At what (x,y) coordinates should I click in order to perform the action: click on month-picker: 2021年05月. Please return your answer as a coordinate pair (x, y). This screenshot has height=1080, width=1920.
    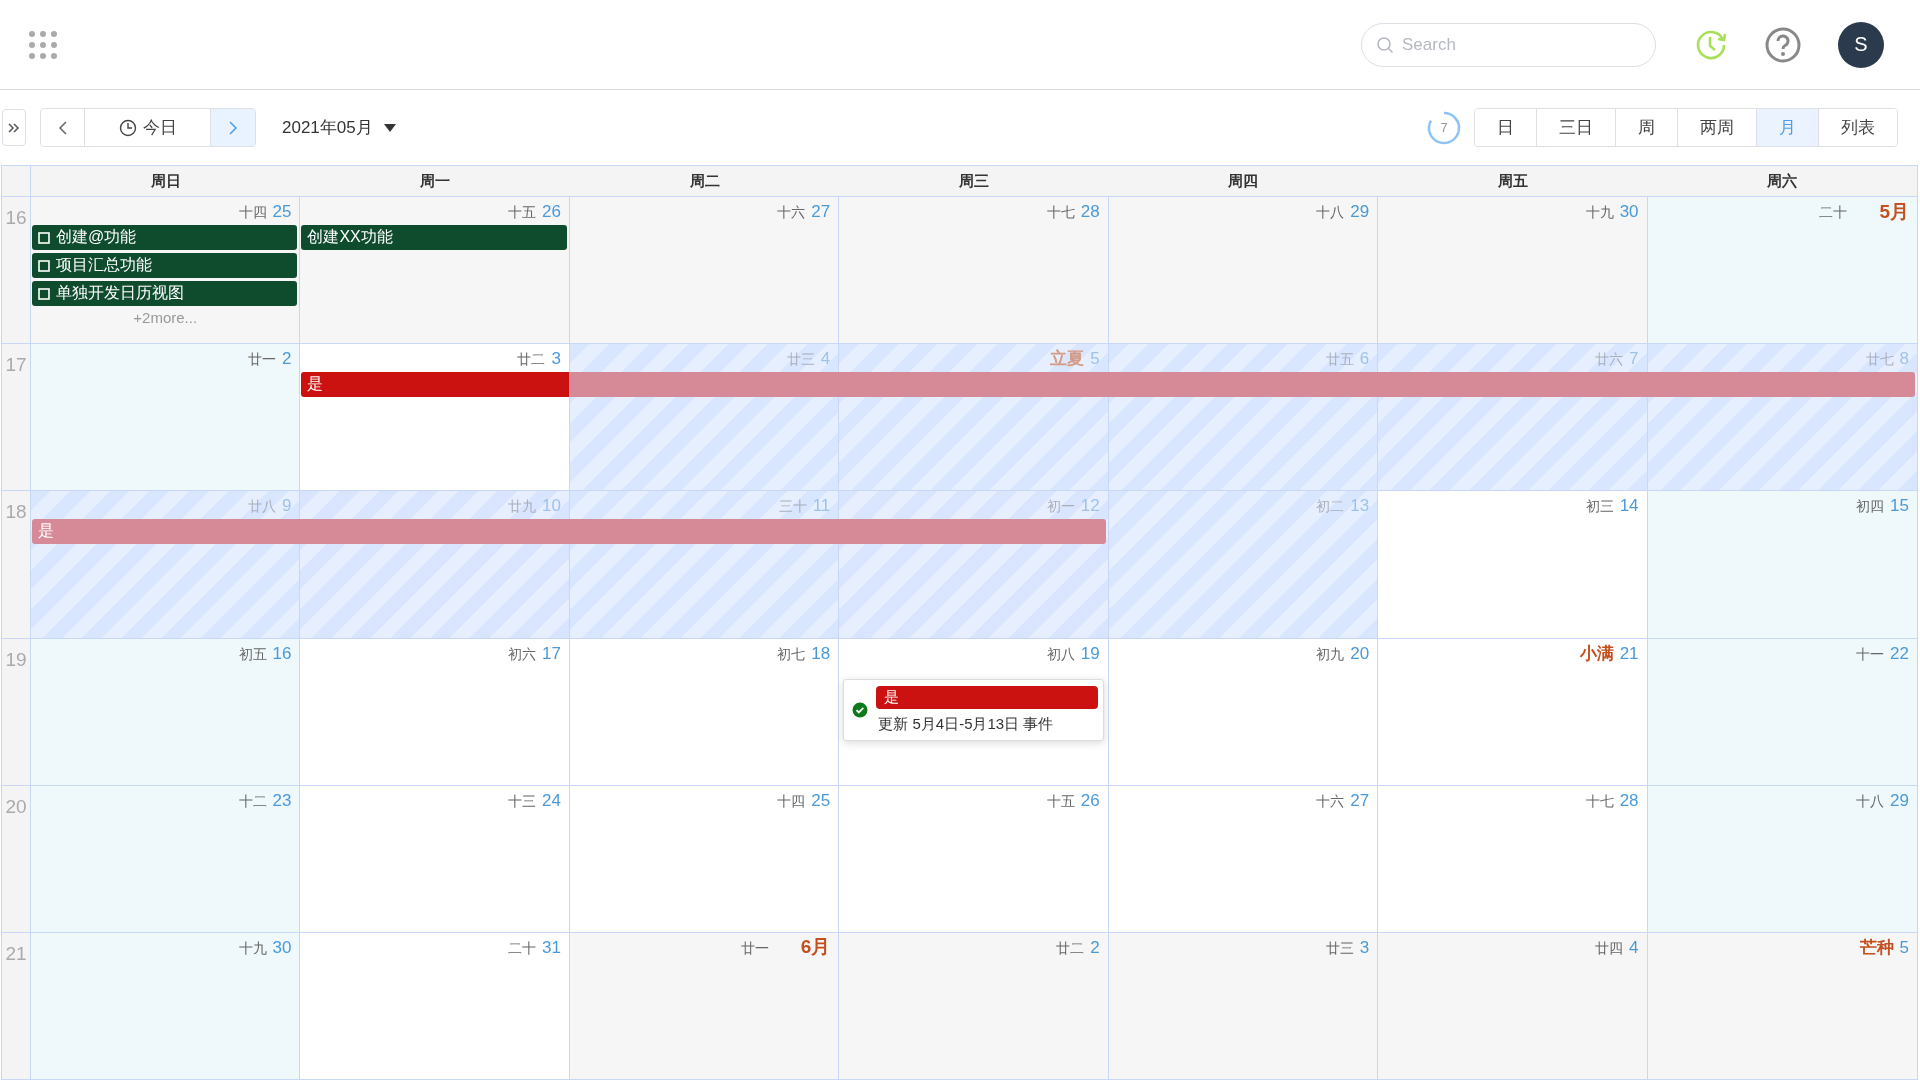
    Looking at the image, I should click on (339, 127).